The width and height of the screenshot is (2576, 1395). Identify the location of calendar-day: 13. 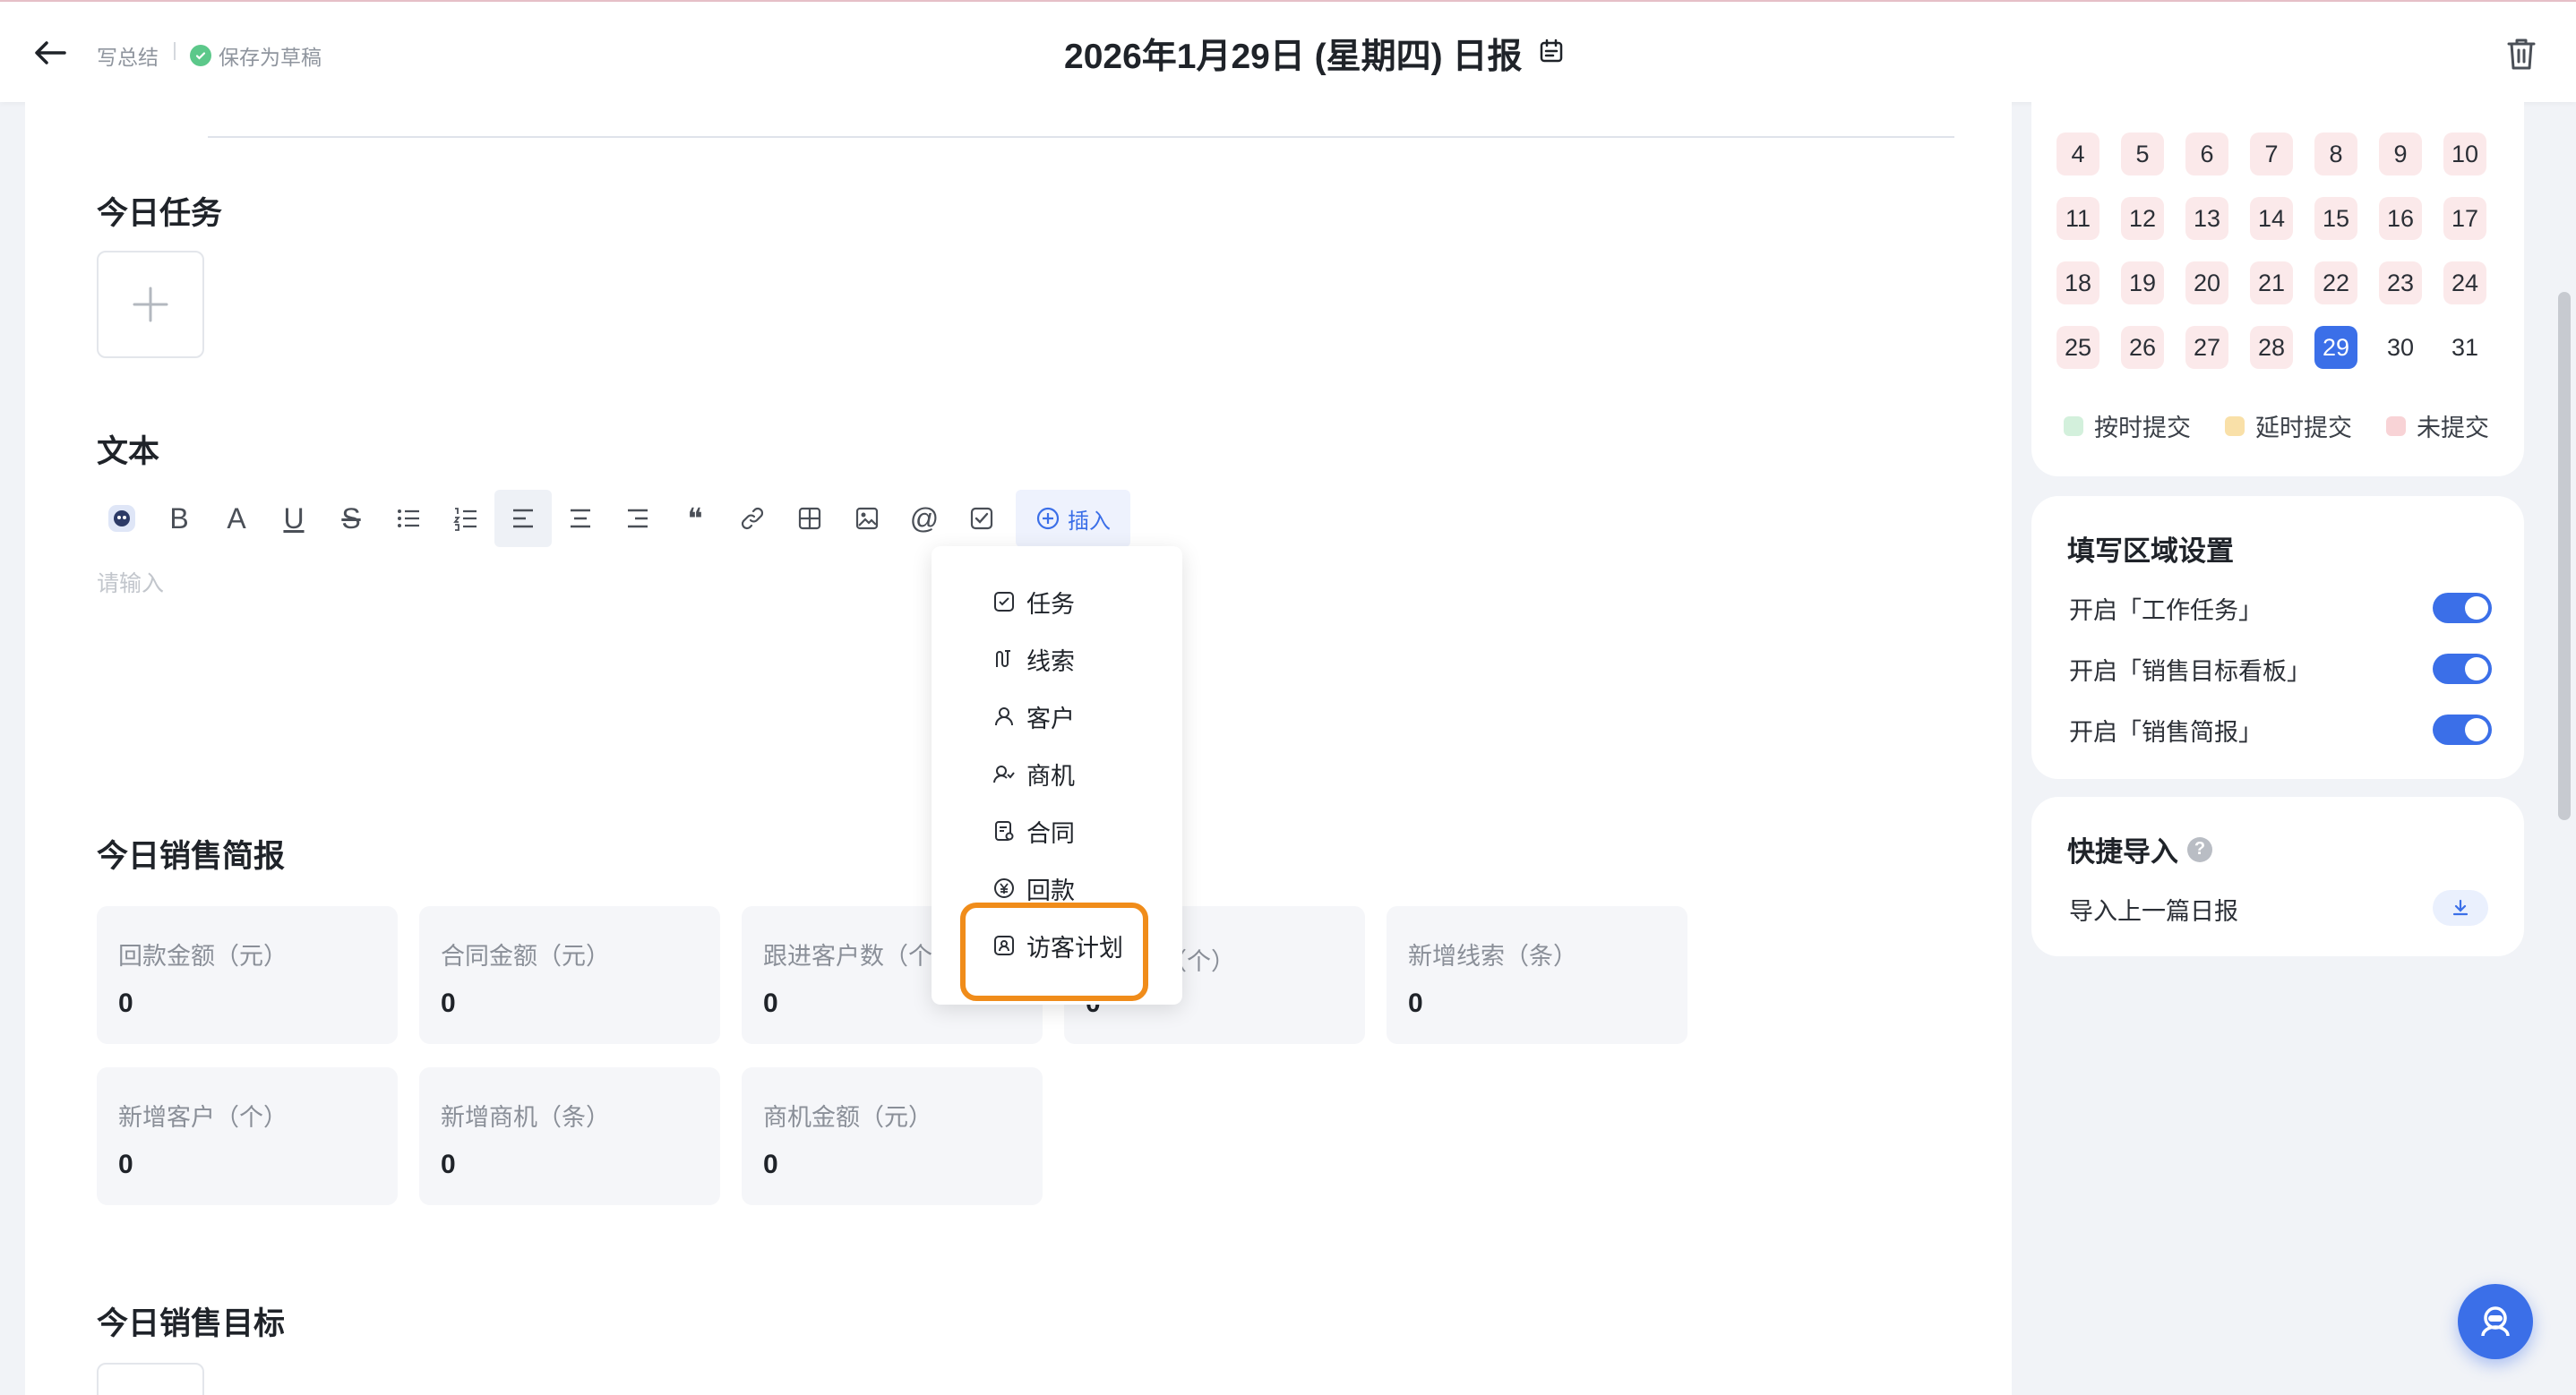
(2206, 218).